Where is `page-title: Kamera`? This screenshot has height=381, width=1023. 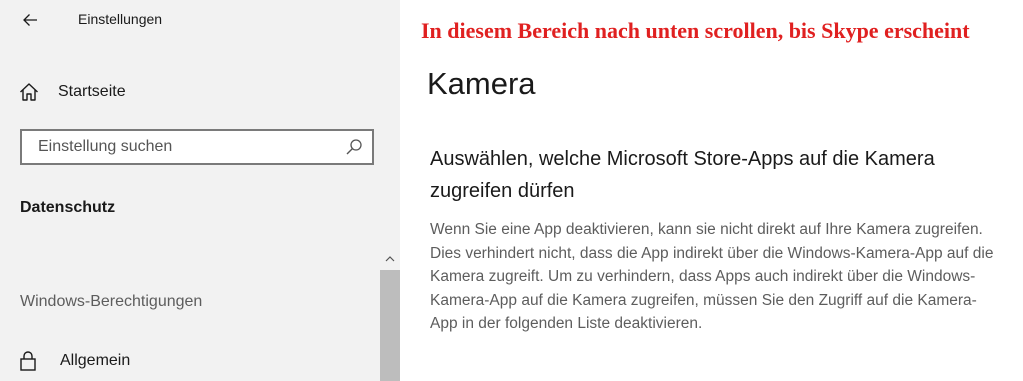
page-title: Kamera is located at coordinates (481, 83).